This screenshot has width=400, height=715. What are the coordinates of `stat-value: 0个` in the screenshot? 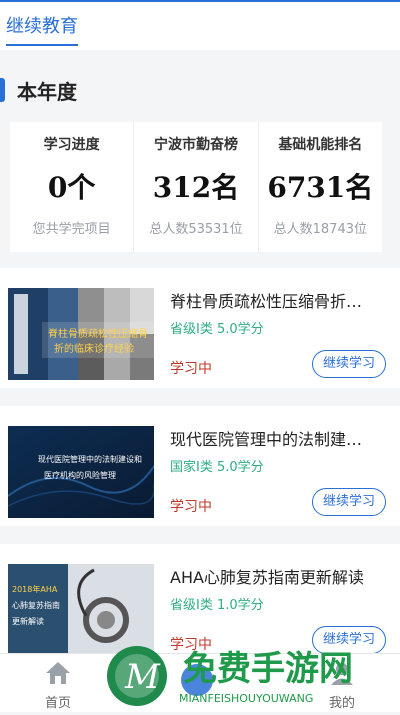 It's located at (71, 187).